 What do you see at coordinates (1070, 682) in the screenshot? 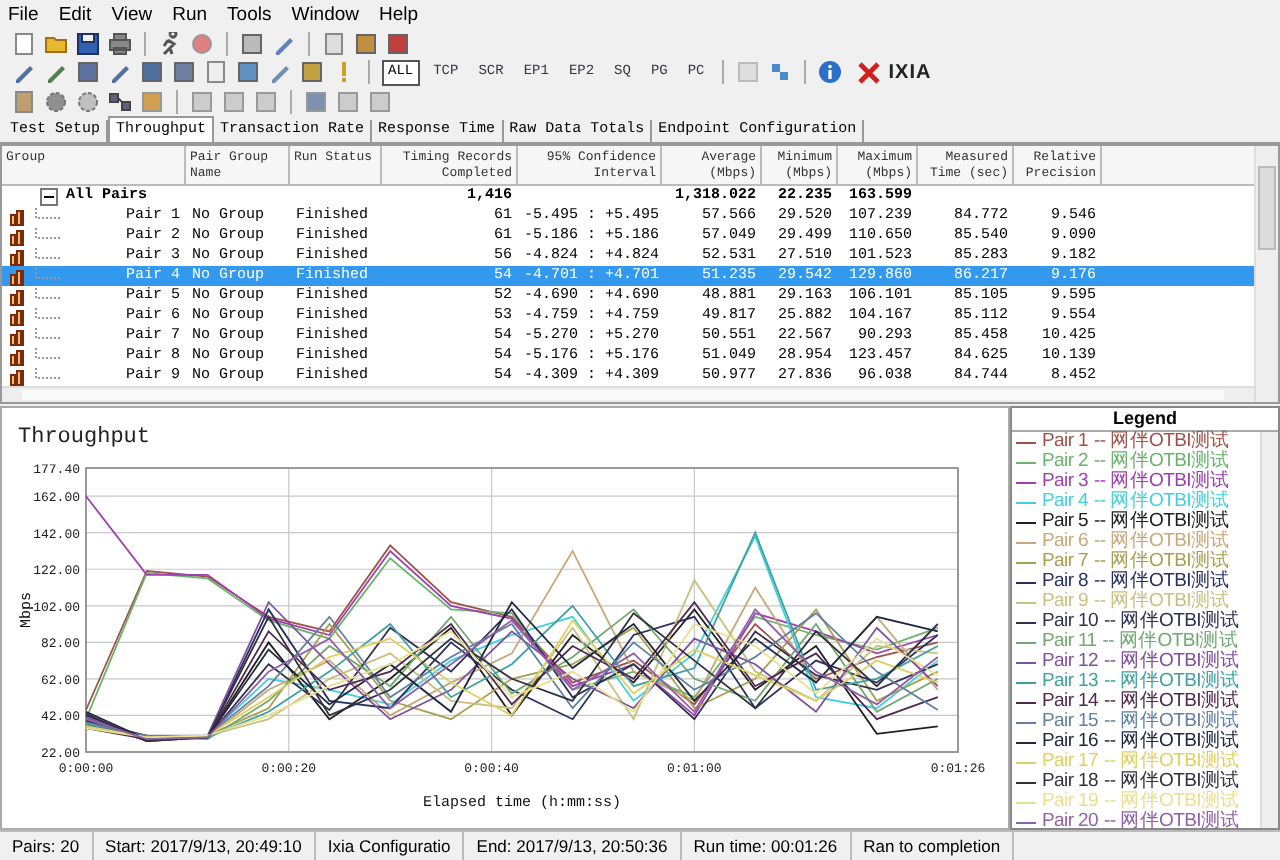
I see `legend-label: Pair 13` at bounding box center [1070, 682].